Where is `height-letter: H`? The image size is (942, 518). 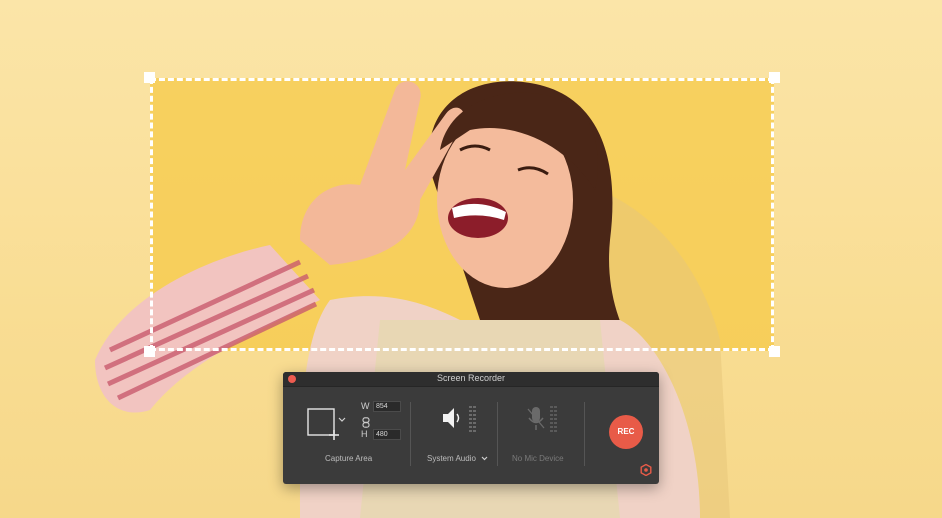 height-letter: H is located at coordinates (364, 434).